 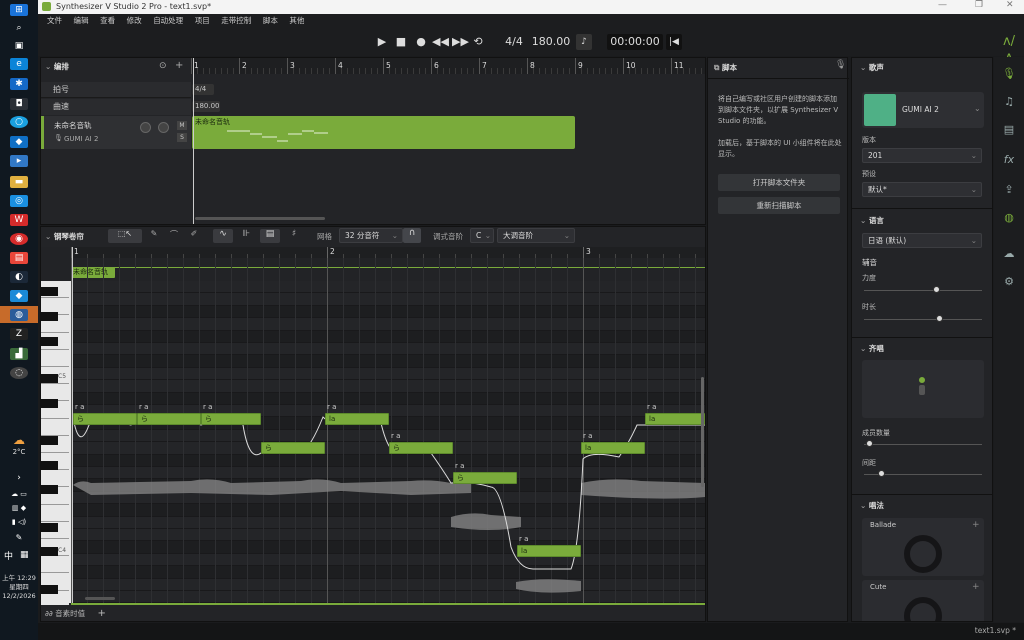 I want to click on members-slider, so click(x=923, y=444).